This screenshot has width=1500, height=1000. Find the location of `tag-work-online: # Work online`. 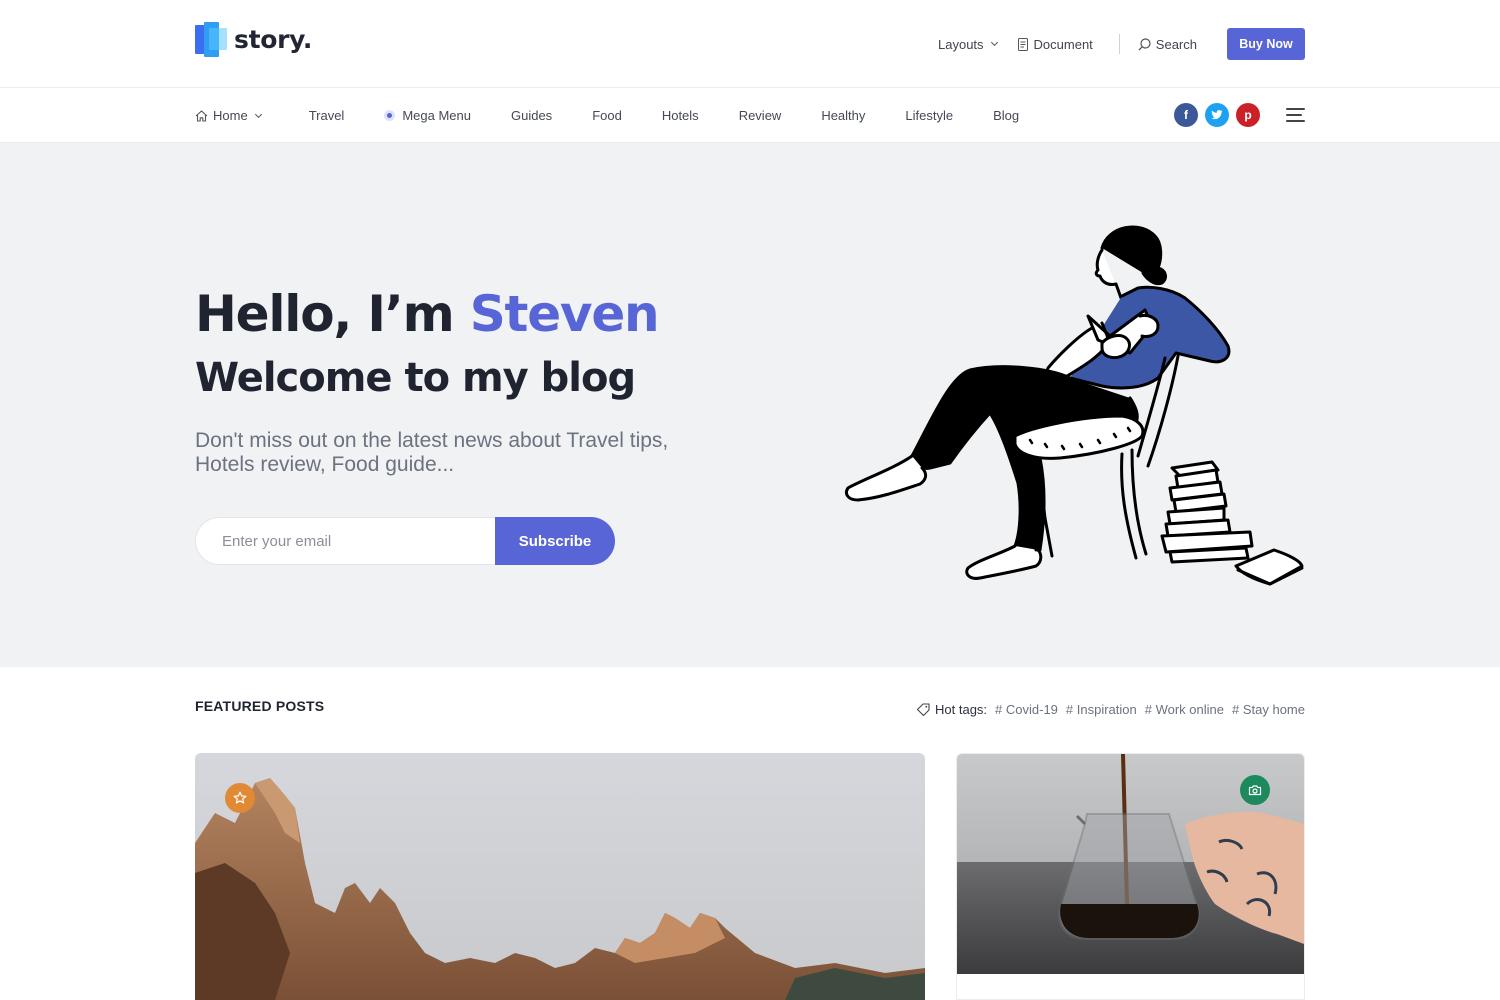

tag-work-online: # Work online is located at coordinates (1184, 709).